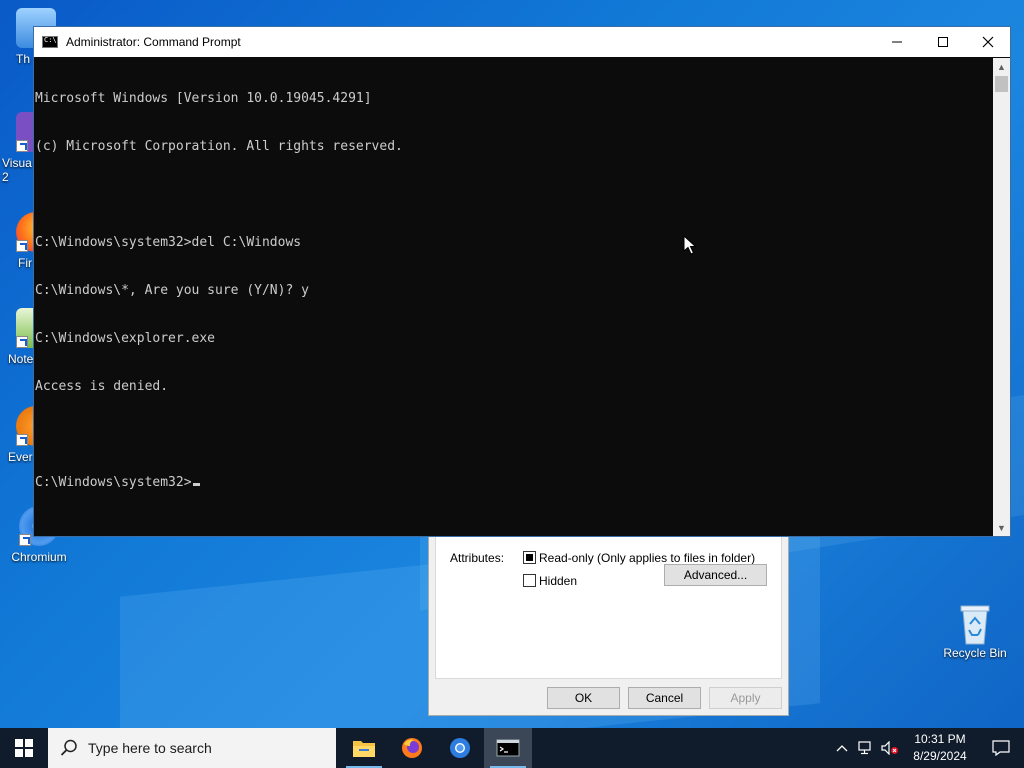 The height and width of the screenshot is (768, 1024). I want to click on taskbar-firefox, so click(412, 748).